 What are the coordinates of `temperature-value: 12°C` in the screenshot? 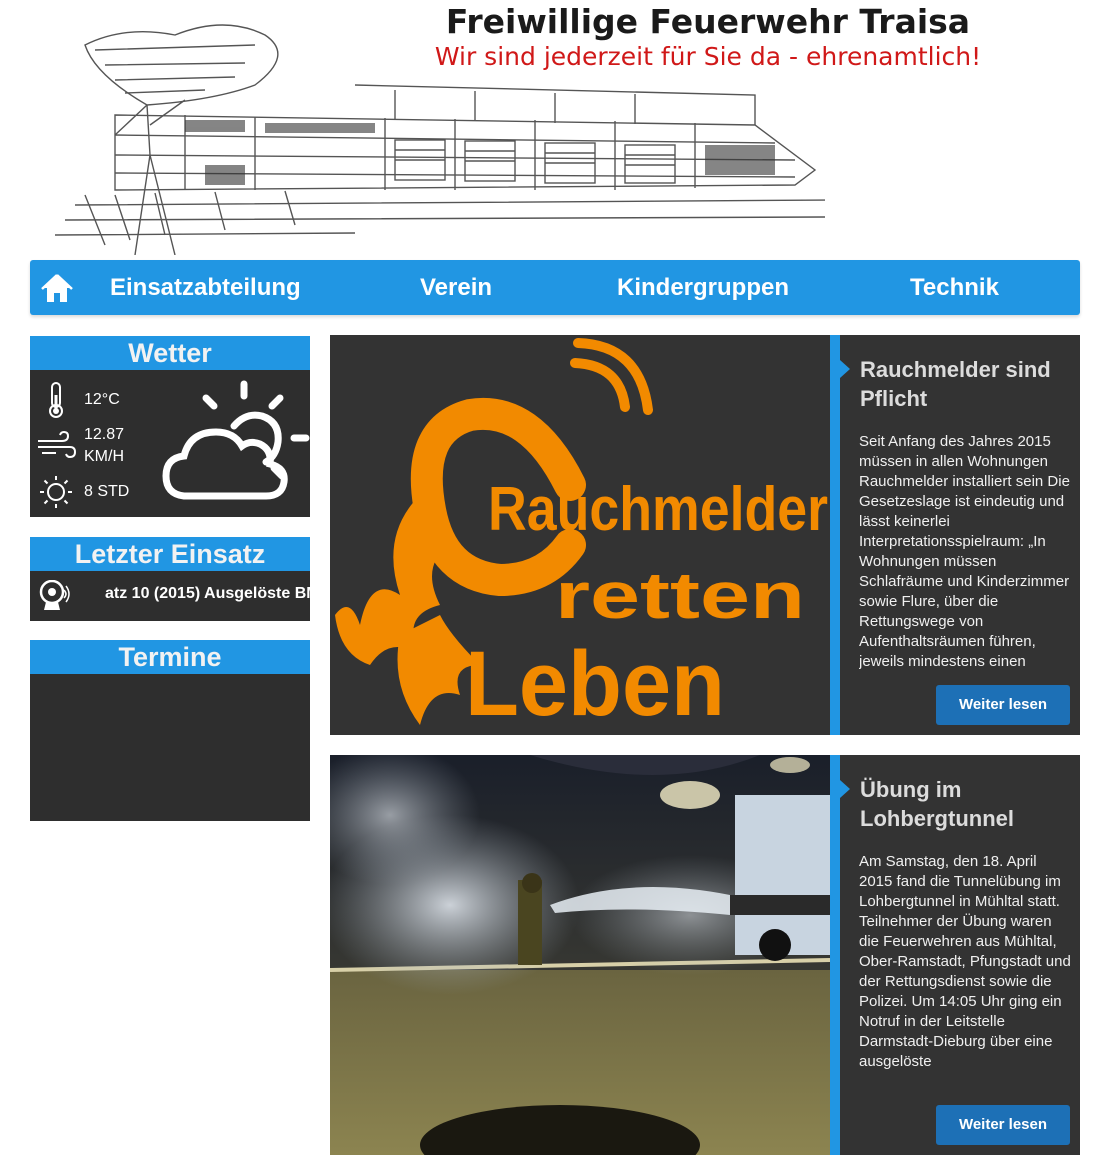 It's located at (102, 399).